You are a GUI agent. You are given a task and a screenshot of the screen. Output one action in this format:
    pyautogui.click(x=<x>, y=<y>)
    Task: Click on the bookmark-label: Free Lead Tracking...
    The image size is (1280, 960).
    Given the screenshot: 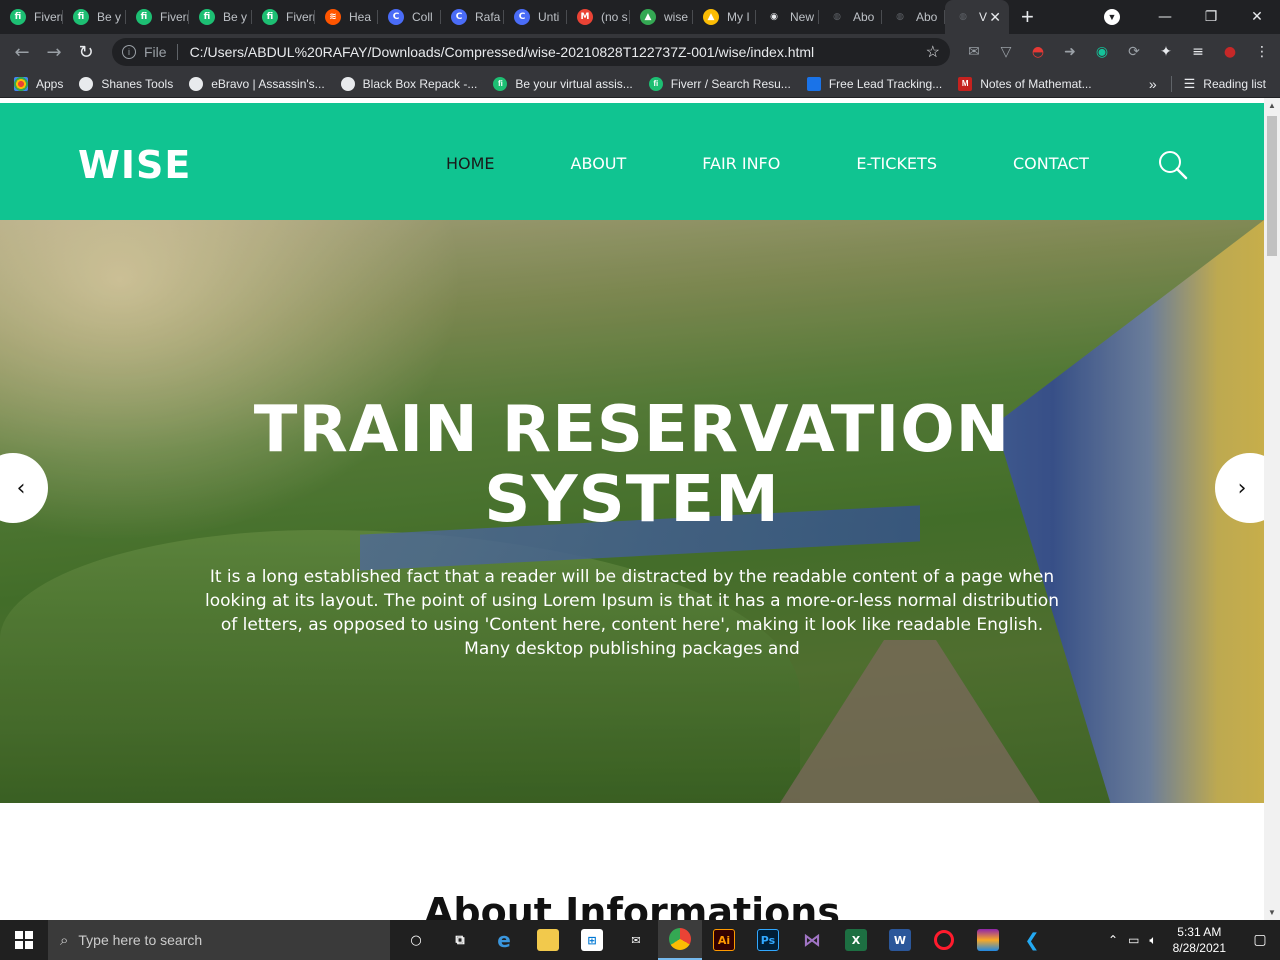 What is the action you would take?
    pyautogui.click(x=885, y=83)
    